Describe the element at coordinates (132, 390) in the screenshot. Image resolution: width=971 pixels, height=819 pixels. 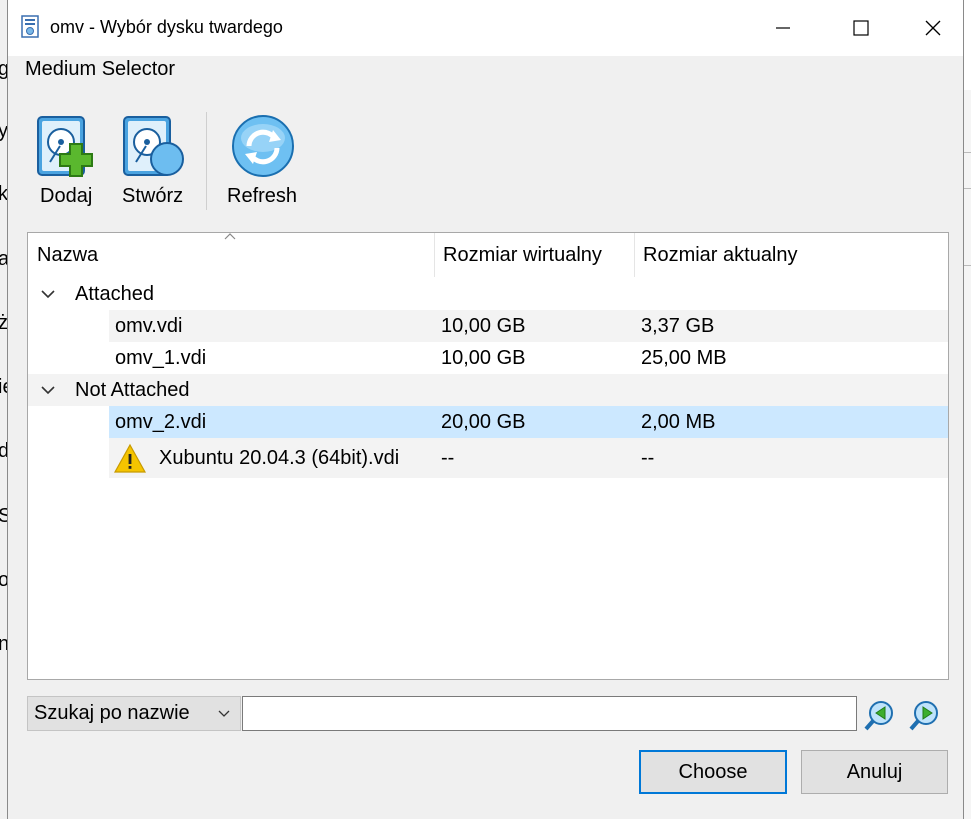
I see `group-label: Not Attached` at that location.